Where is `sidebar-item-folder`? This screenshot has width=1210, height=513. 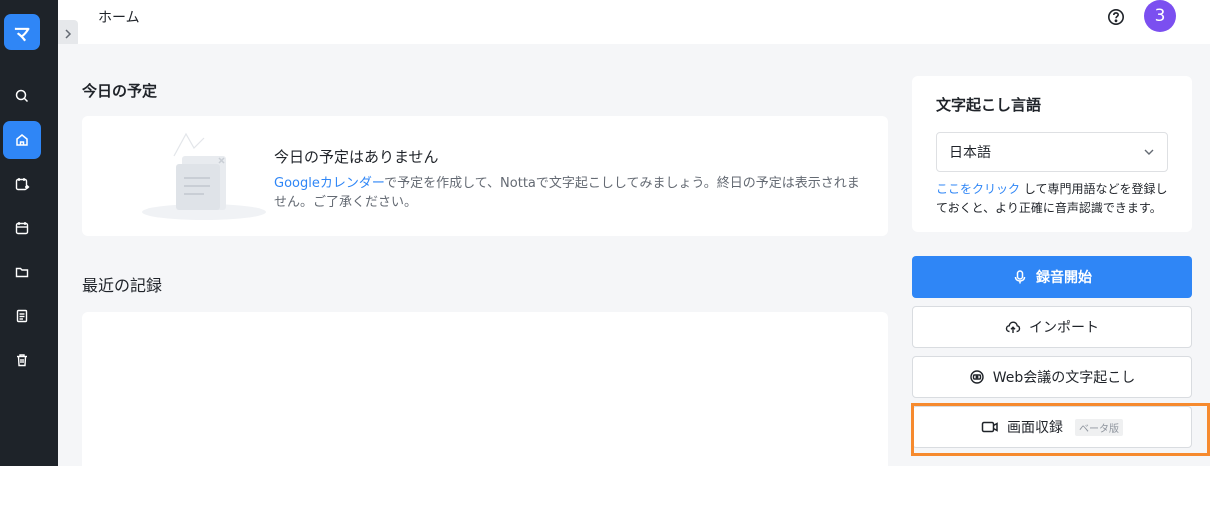 sidebar-item-folder is located at coordinates (22, 272).